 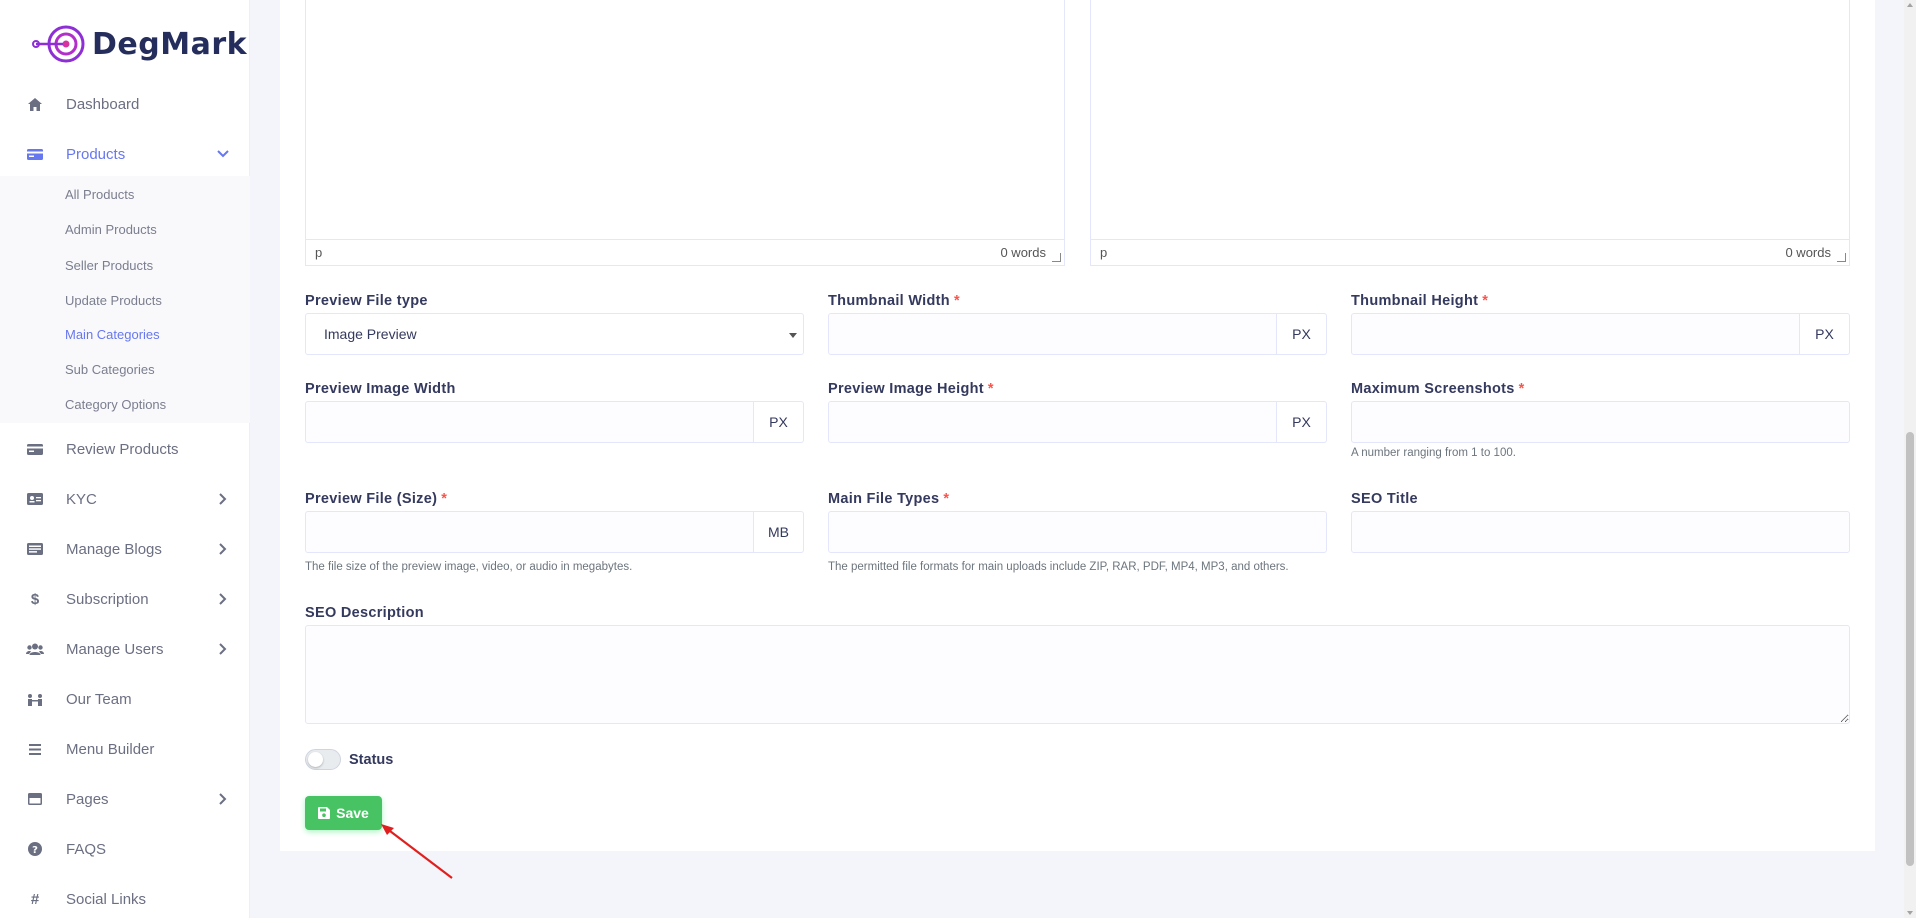 I want to click on editor-word-count: 0 words, so click(x=1808, y=252).